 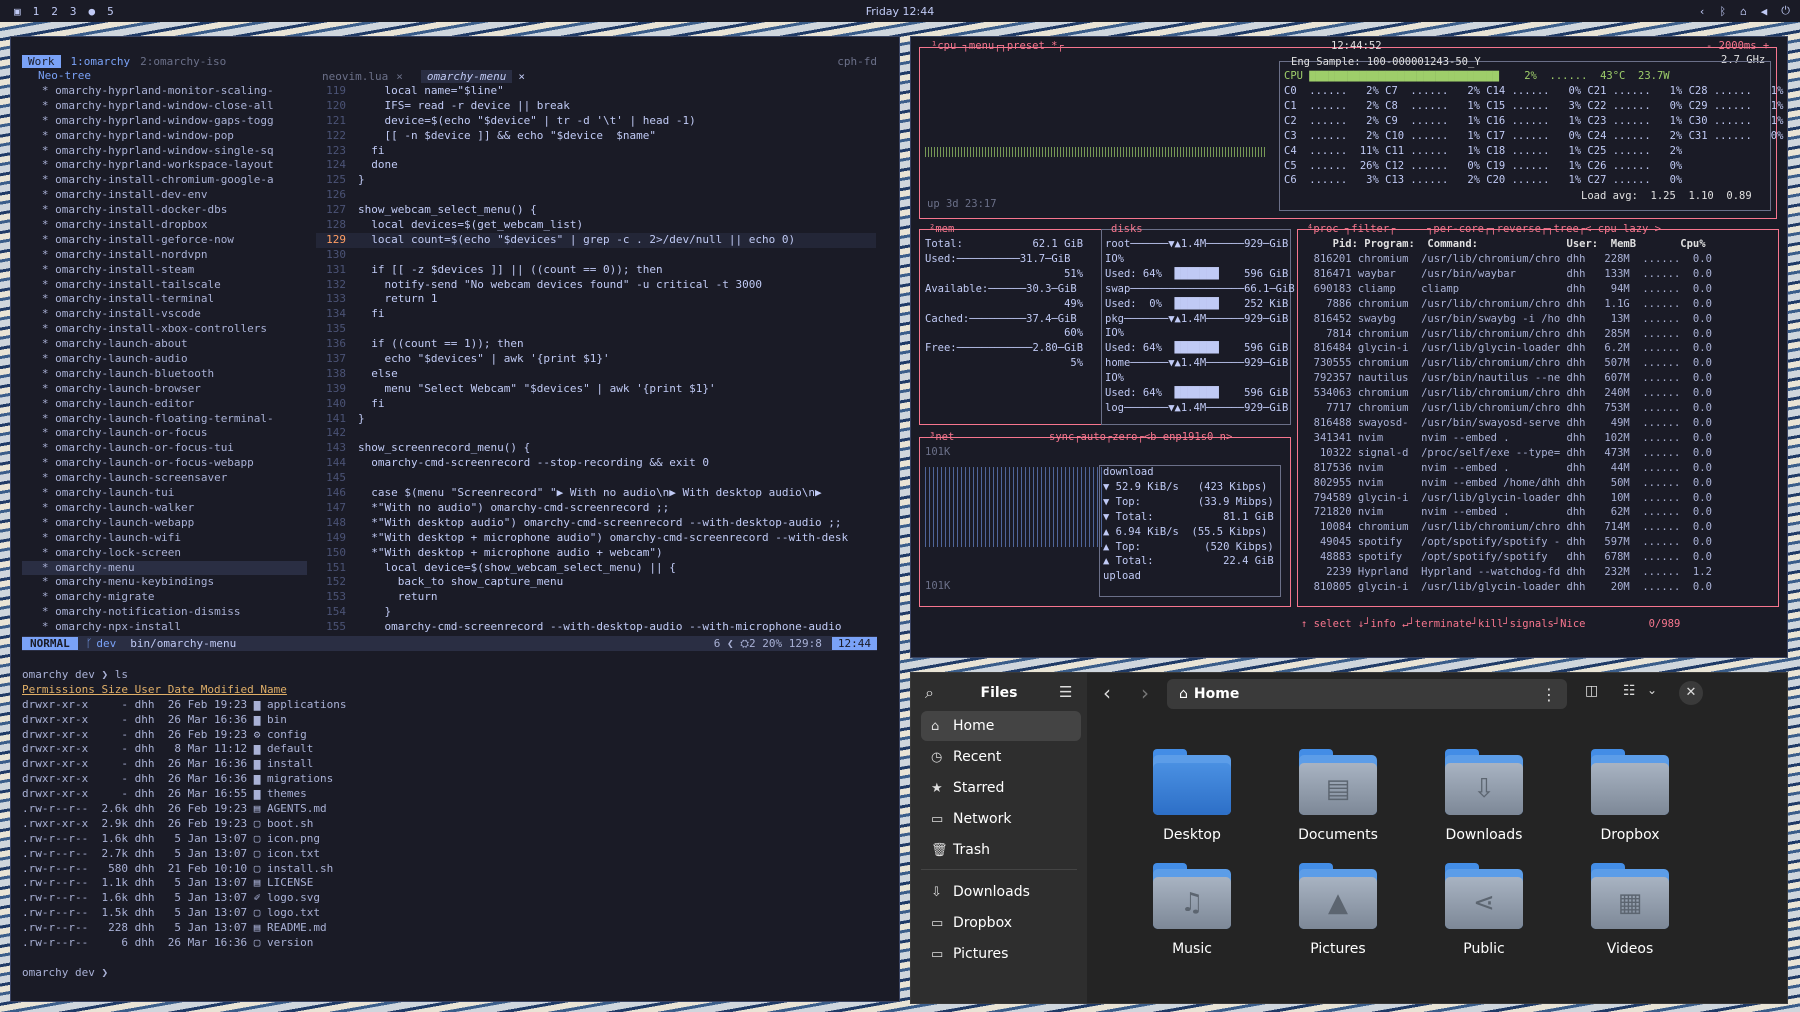 What do you see at coordinates (596, 433) in the screenshot?
I see `code-line: 142` at bounding box center [596, 433].